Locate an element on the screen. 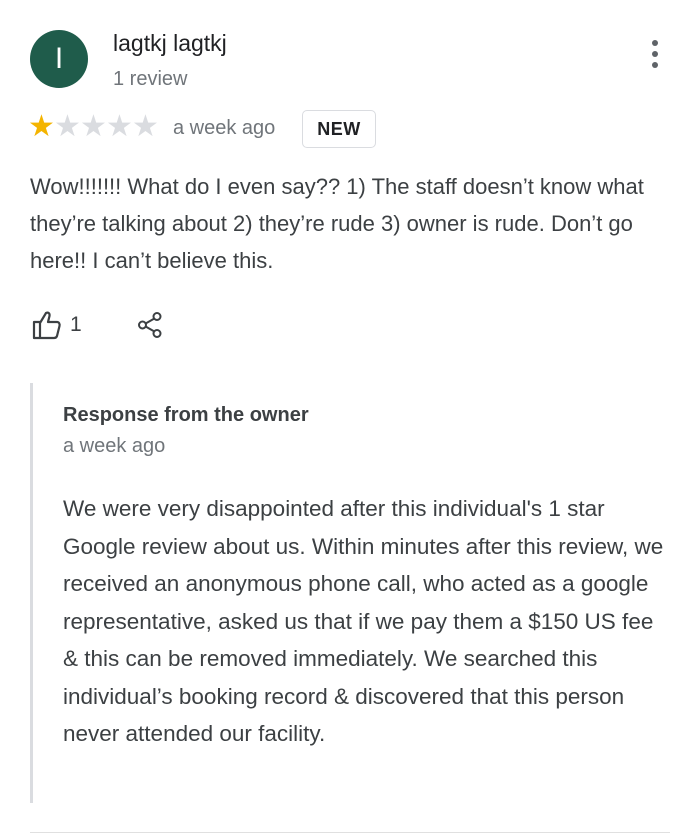  review-actions: 1 is located at coordinates (97, 325).